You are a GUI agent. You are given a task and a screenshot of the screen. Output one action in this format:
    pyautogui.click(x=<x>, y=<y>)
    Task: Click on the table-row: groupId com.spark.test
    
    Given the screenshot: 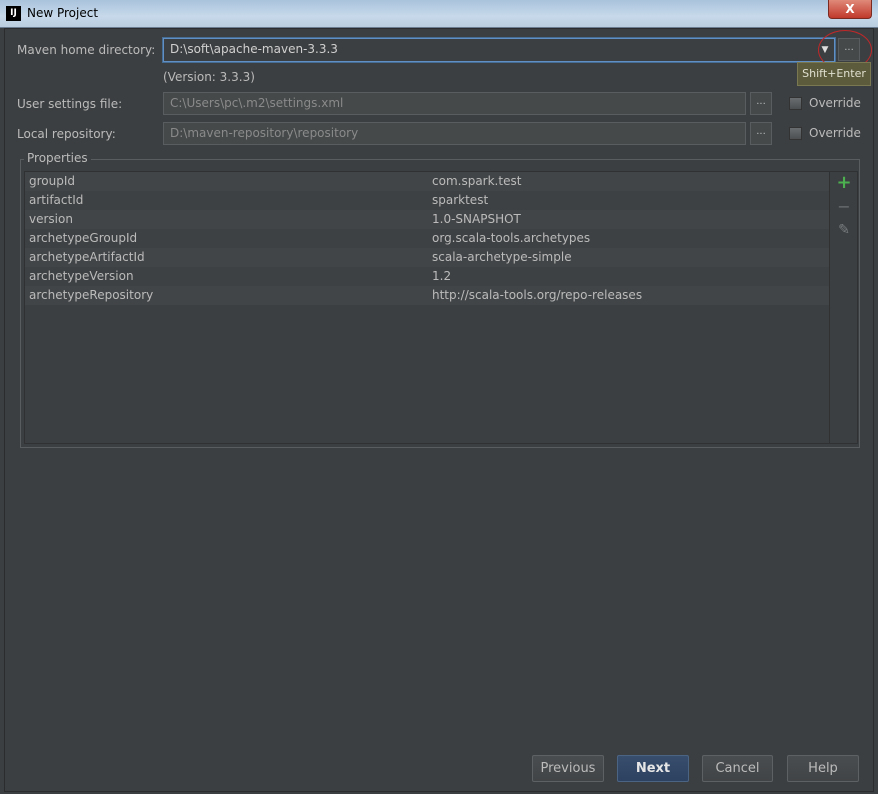 What is the action you would take?
    pyautogui.click(x=427, y=181)
    